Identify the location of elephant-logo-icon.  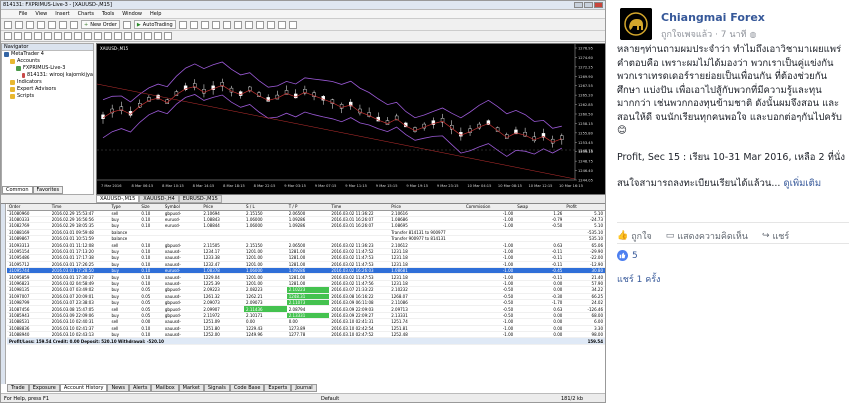
(636, 24).